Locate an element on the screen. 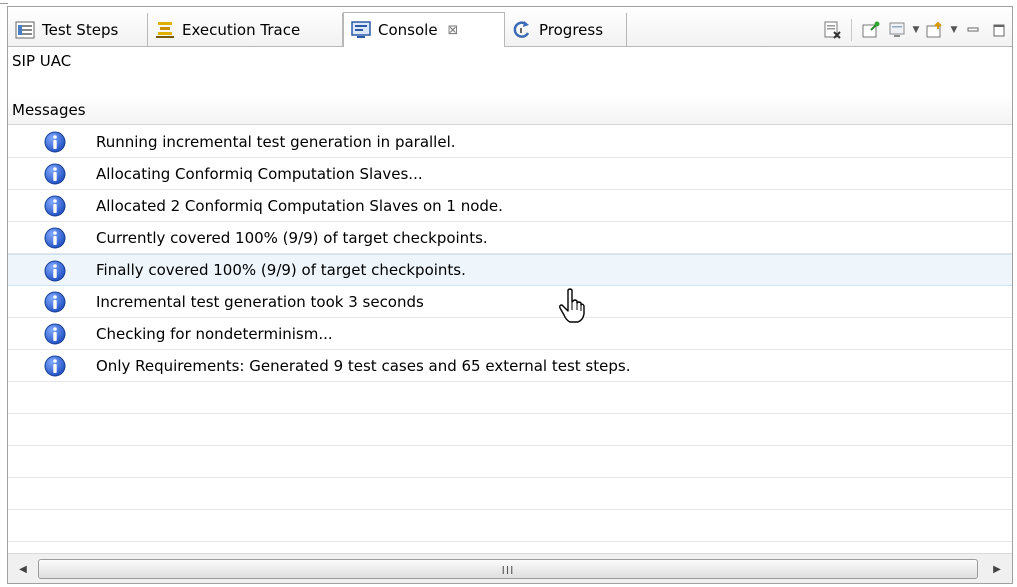  tab-test-steps: Test Steps is located at coordinates (78, 30).